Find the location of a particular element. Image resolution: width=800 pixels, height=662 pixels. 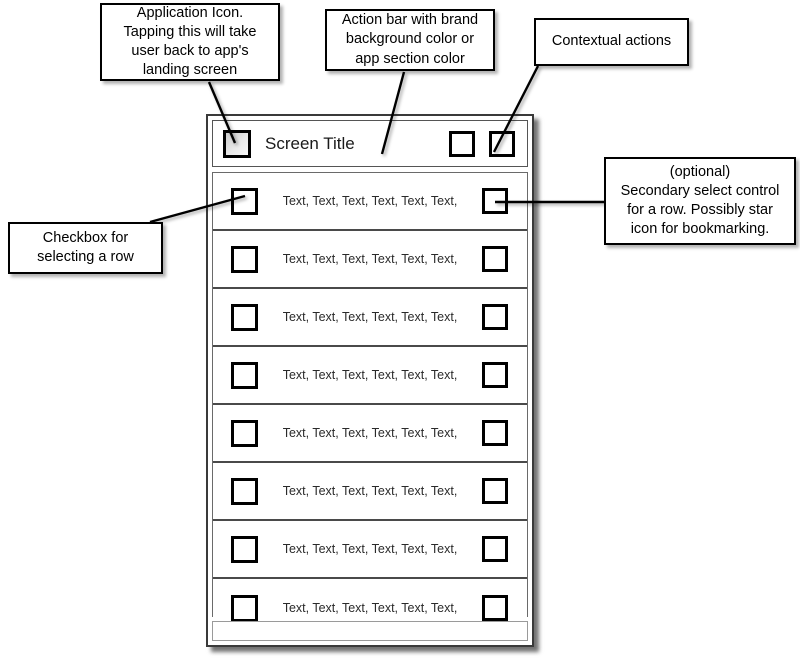

callout-contextual-actions: Contextual actions is located at coordinates (611, 42).